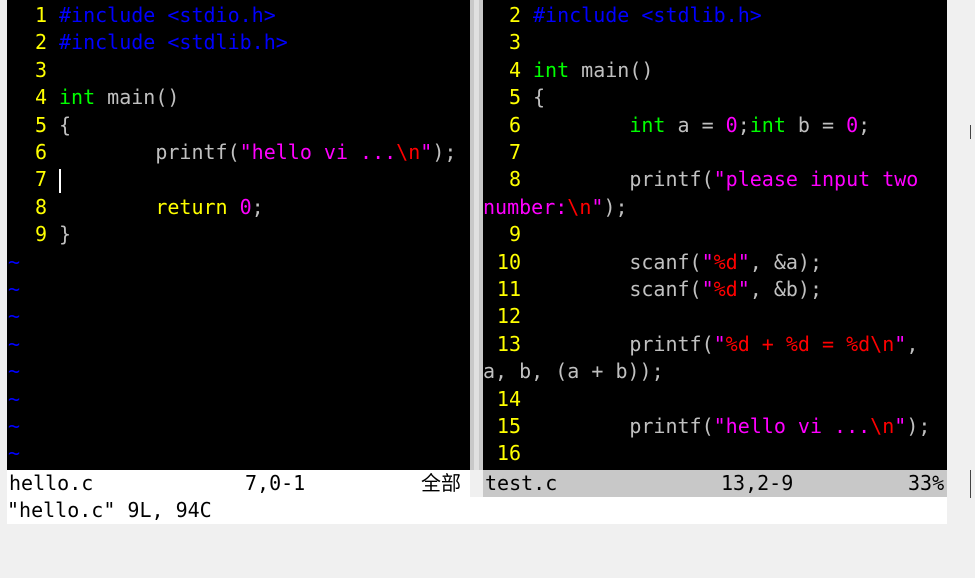 The width and height of the screenshot is (975, 578). What do you see at coordinates (972, 484) in the screenshot?
I see `resize-grip-icon` at bounding box center [972, 484].